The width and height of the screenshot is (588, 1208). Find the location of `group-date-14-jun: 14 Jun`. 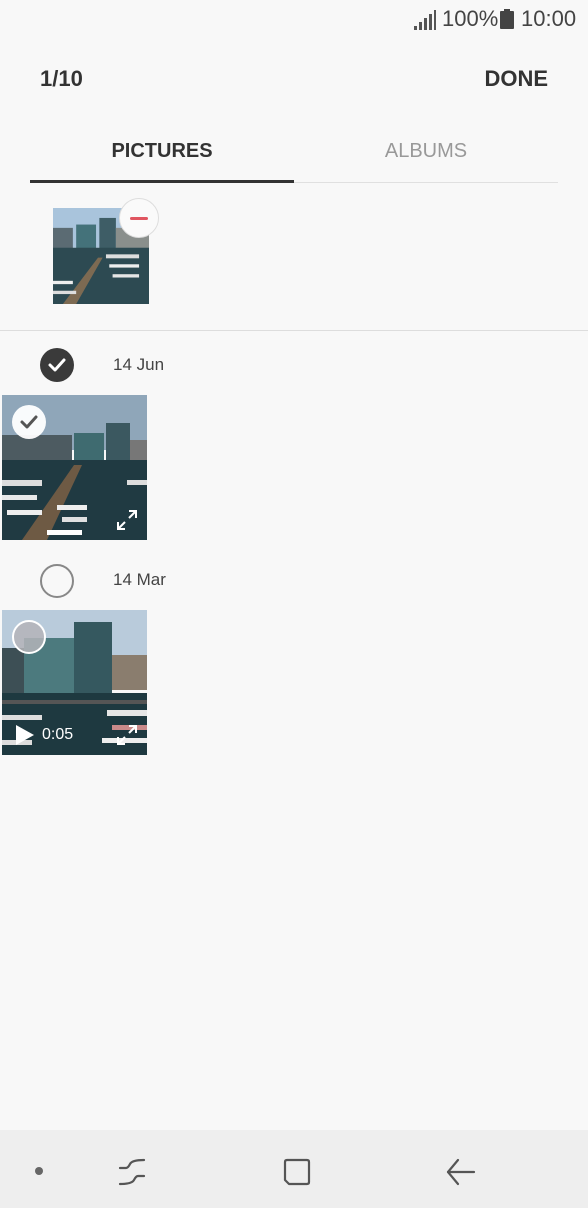

group-date-14-jun: 14 Jun is located at coordinates (139, 364).